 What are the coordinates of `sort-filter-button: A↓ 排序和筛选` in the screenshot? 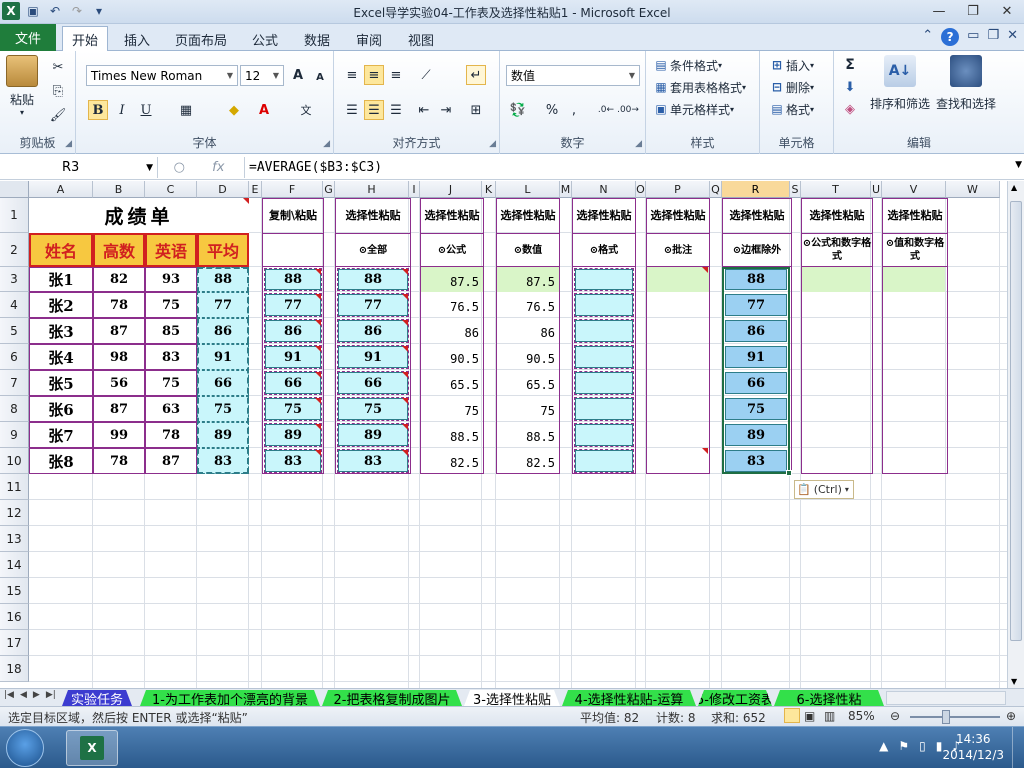 It's located at (900, 83).